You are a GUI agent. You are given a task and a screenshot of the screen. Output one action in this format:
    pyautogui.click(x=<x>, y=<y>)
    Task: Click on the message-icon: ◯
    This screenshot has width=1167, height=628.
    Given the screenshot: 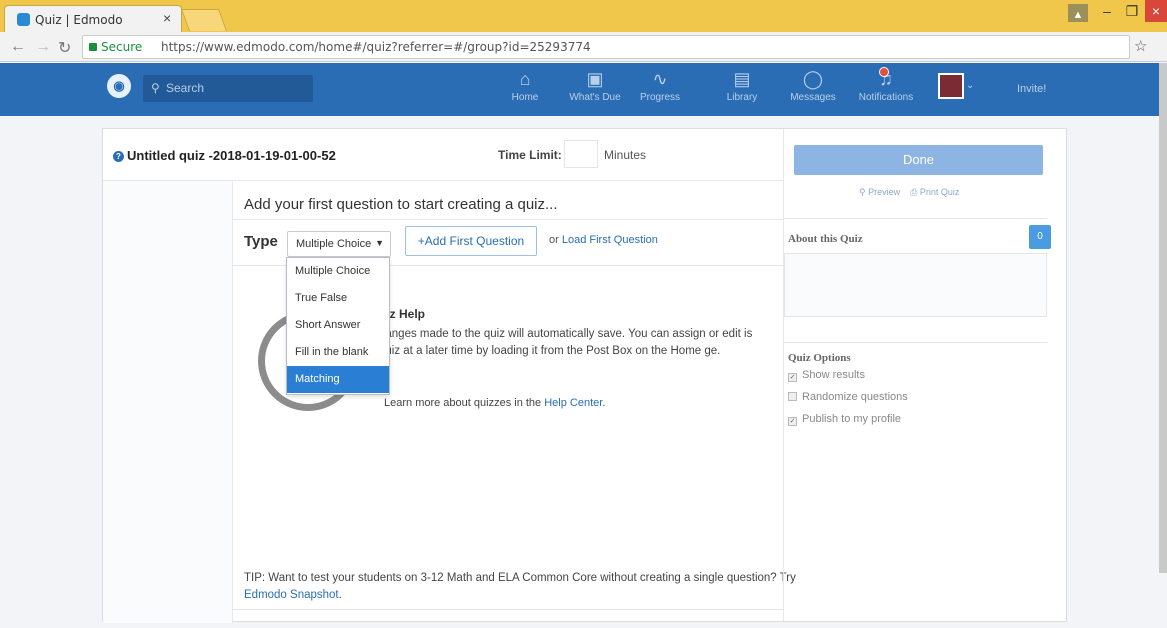 What is the action you would take?
    pyautogui.click(x=813, y=79)
    